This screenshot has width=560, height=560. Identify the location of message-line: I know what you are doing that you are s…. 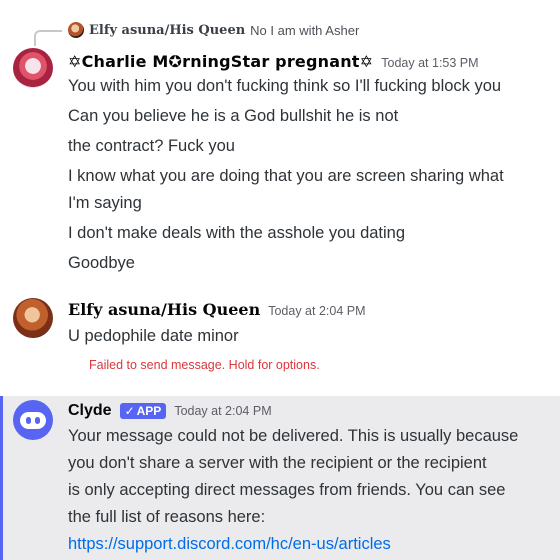
(286, 176).